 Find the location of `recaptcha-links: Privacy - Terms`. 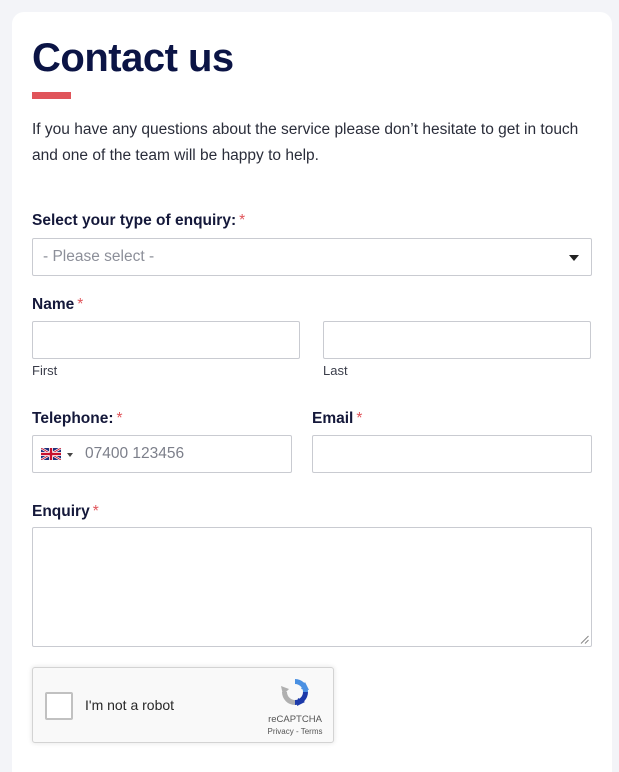

recaptcha-links: Privacy - Terms is located at coordinates (295, 731).